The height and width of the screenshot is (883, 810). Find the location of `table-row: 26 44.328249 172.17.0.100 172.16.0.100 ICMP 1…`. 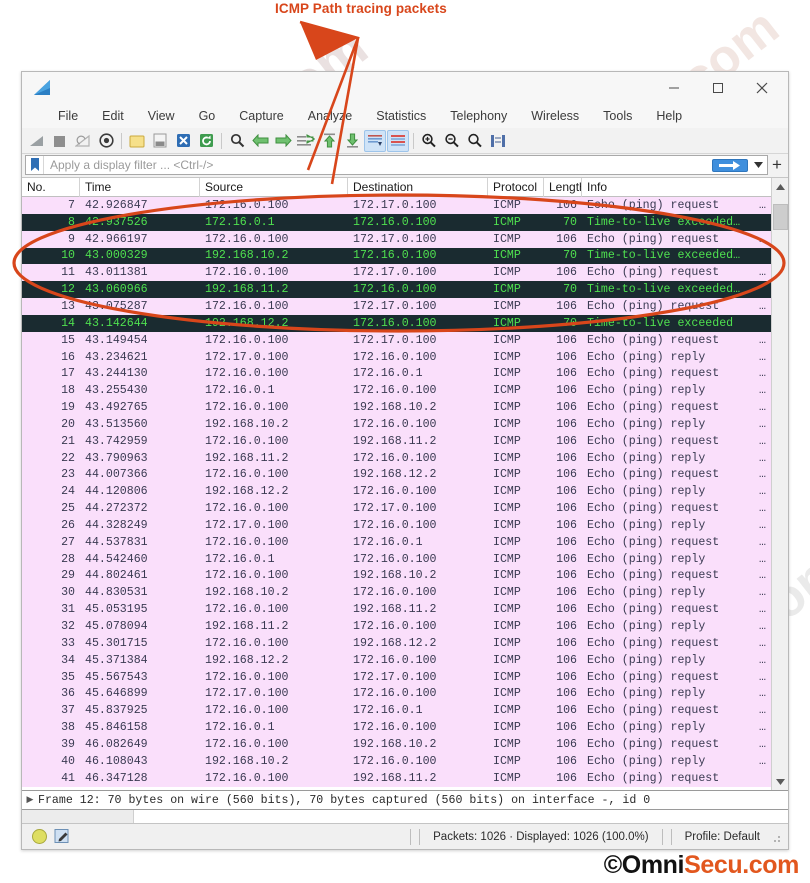

table-row: 26 44.328249 172.17.0.100 172.16.0.100 ICMP 1… is located at coordinates (396, 525).